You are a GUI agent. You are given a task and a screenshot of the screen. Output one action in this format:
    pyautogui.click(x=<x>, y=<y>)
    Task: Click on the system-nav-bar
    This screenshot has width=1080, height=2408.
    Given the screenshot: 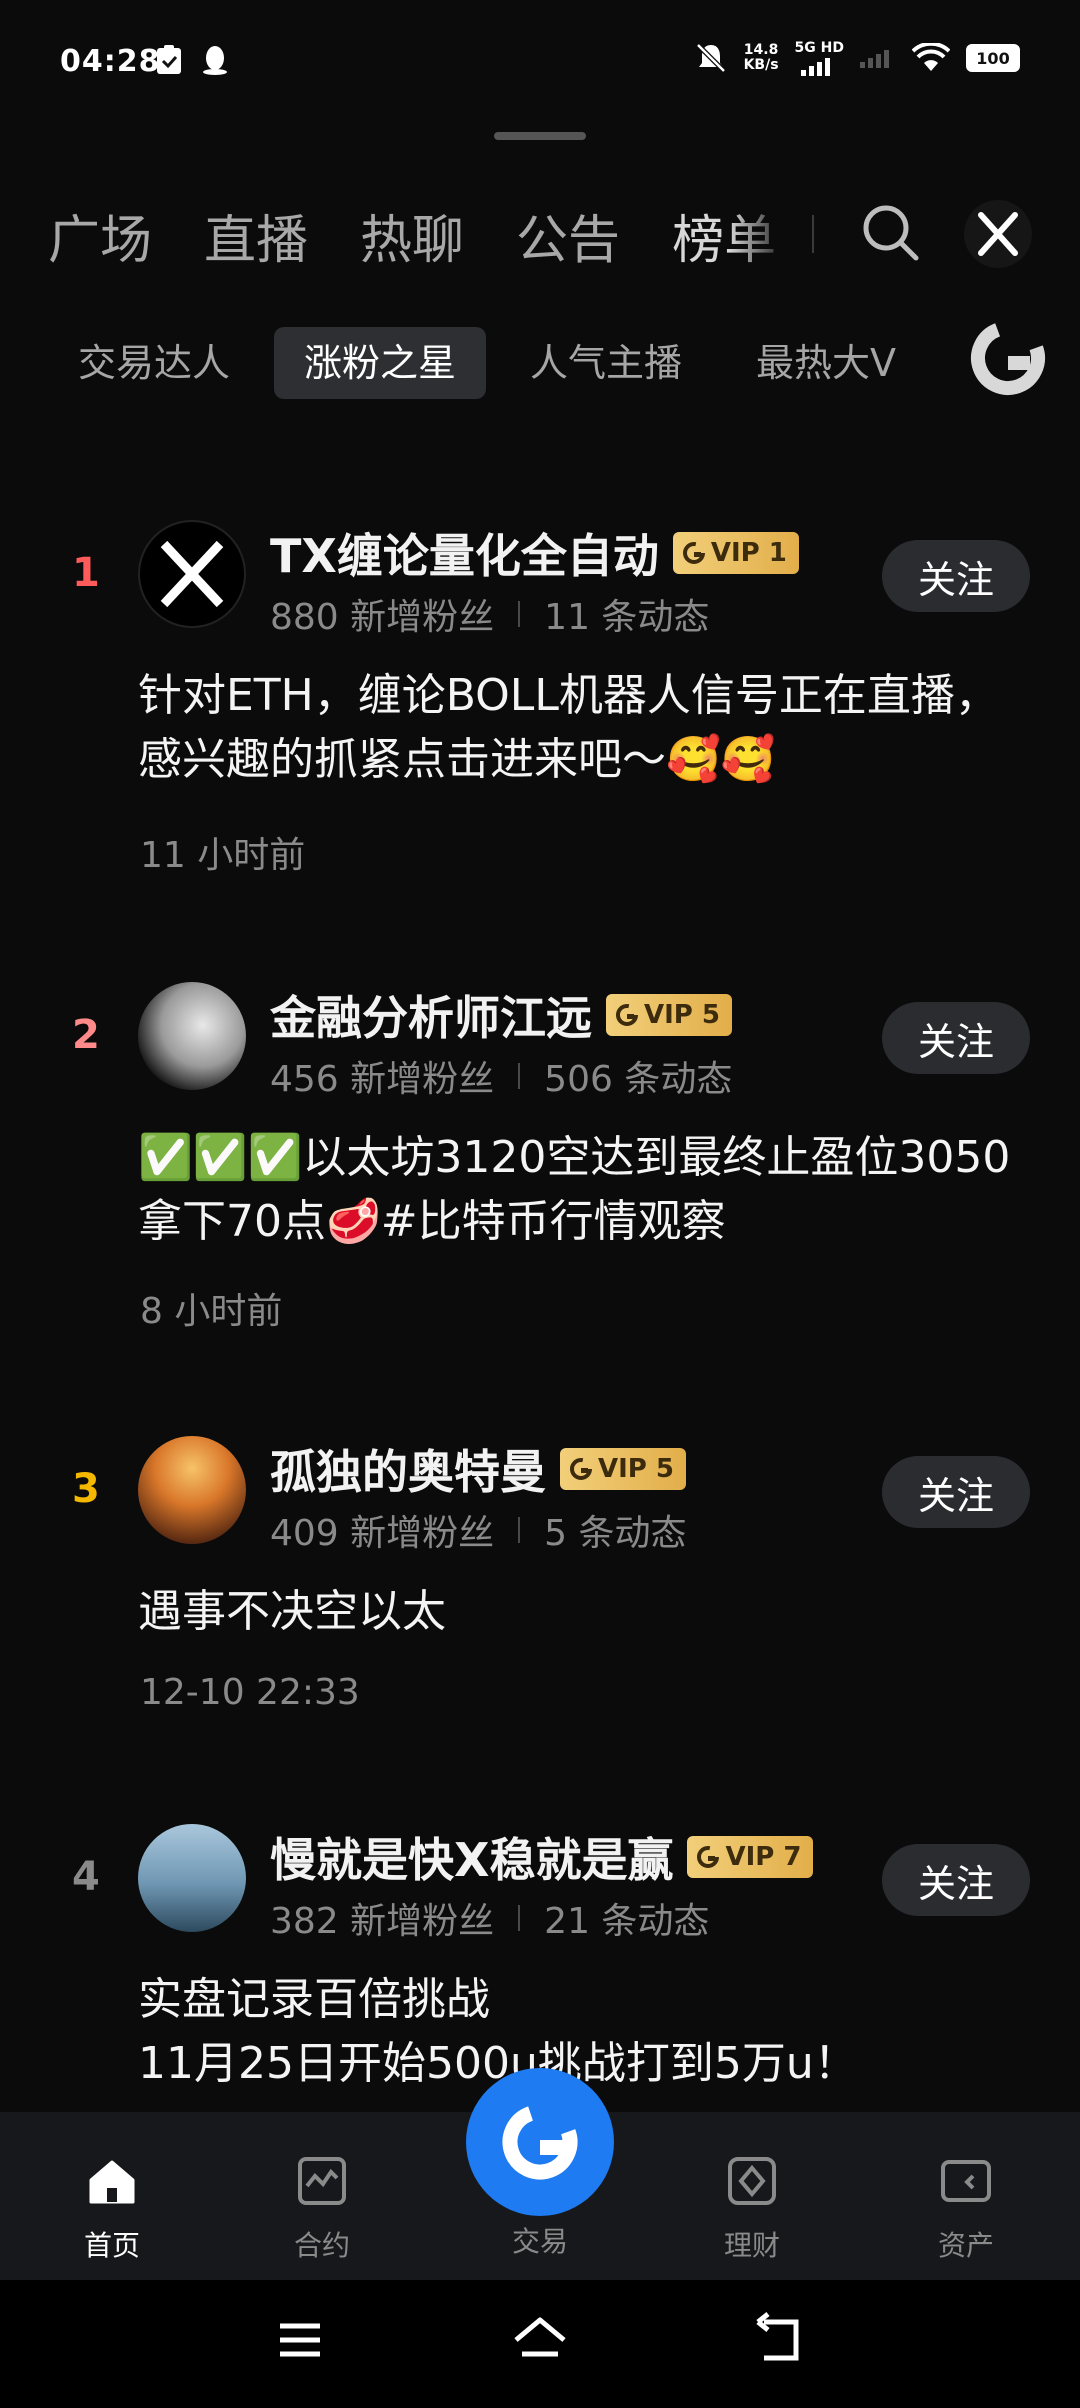 What is the action you would take?
    pyautogui.click(x=540, y=2344)
    